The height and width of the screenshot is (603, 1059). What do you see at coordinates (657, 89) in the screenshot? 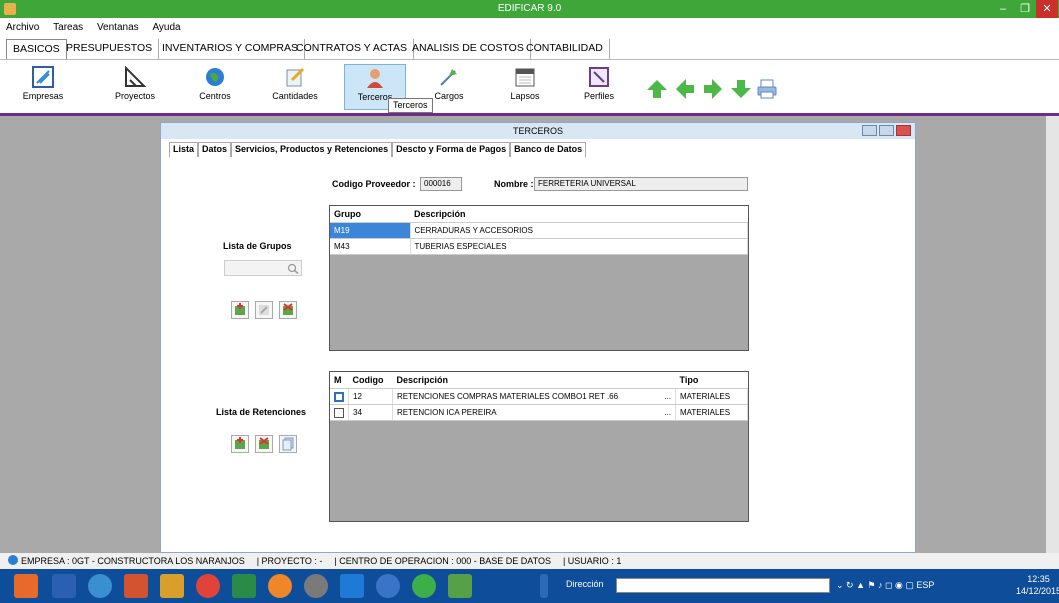
I see `arrow-up-icon` at bounding box center [657, 89].